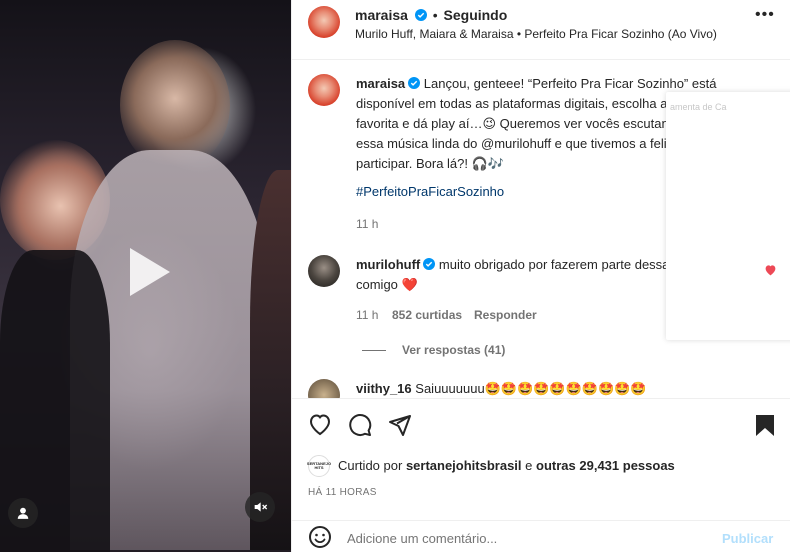 The image size is (790, 552). What do you see at coordinates (765, 15) in the screenshot?
I see `more-options-button: •••` at bounding box center [765, 15].